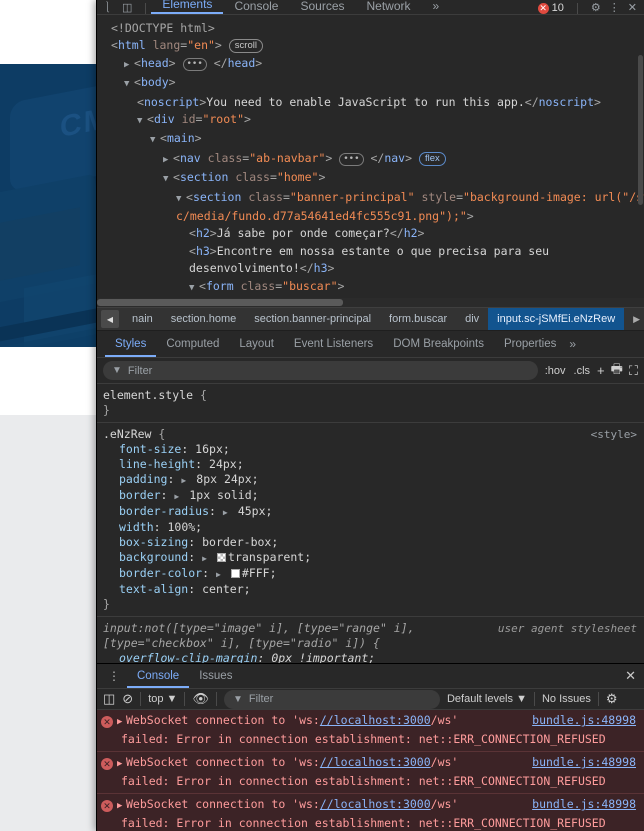 Image resolution: width=644 pixels, height=831 pixels. I want to click on kebab-menu-icon: ⋮, so click(614, 8).